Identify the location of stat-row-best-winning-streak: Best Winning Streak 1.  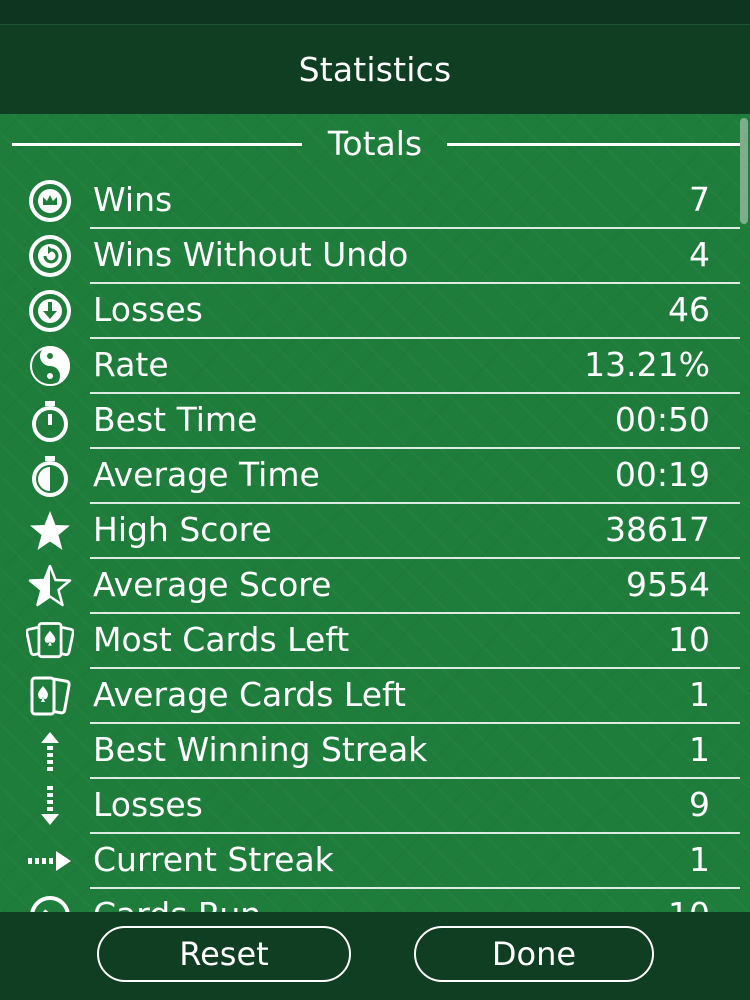
(370, 751).